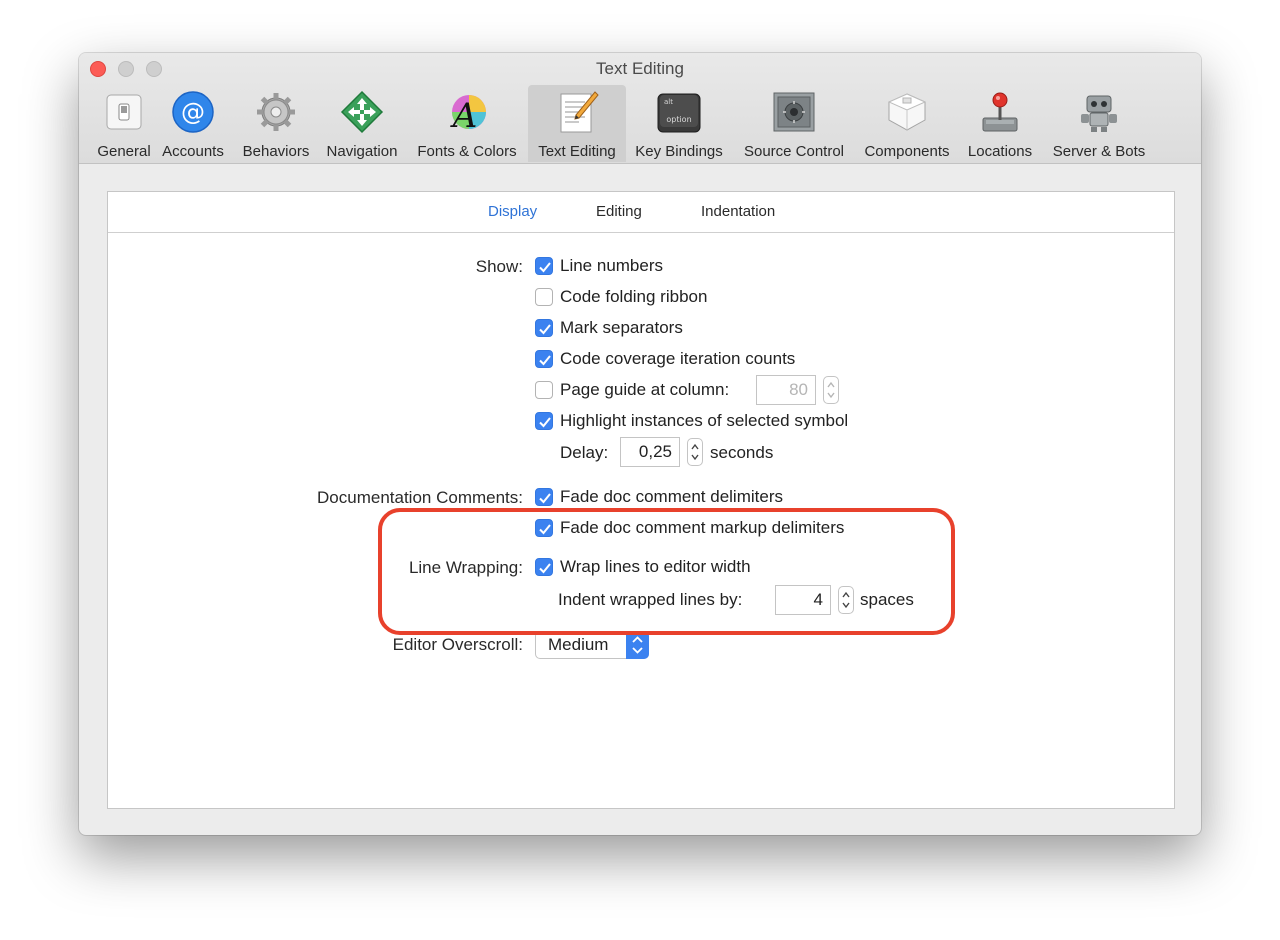 Image resolution: width=1280 pixels, height=940 pixels. Describe the element at coordinates (544, 266) in the screenshot. I see `line-numbers-checkbox` at that location.